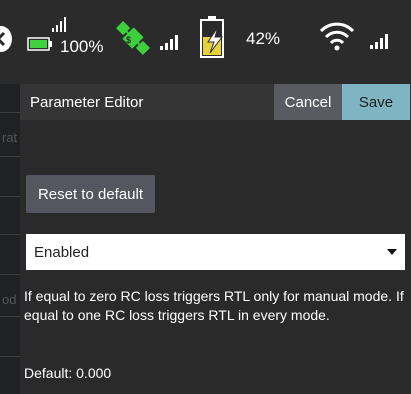  What do you see at coordinates (133, 38) in the screenshot?
I see `satellite-icon: $` at bounding box center [133, 38].